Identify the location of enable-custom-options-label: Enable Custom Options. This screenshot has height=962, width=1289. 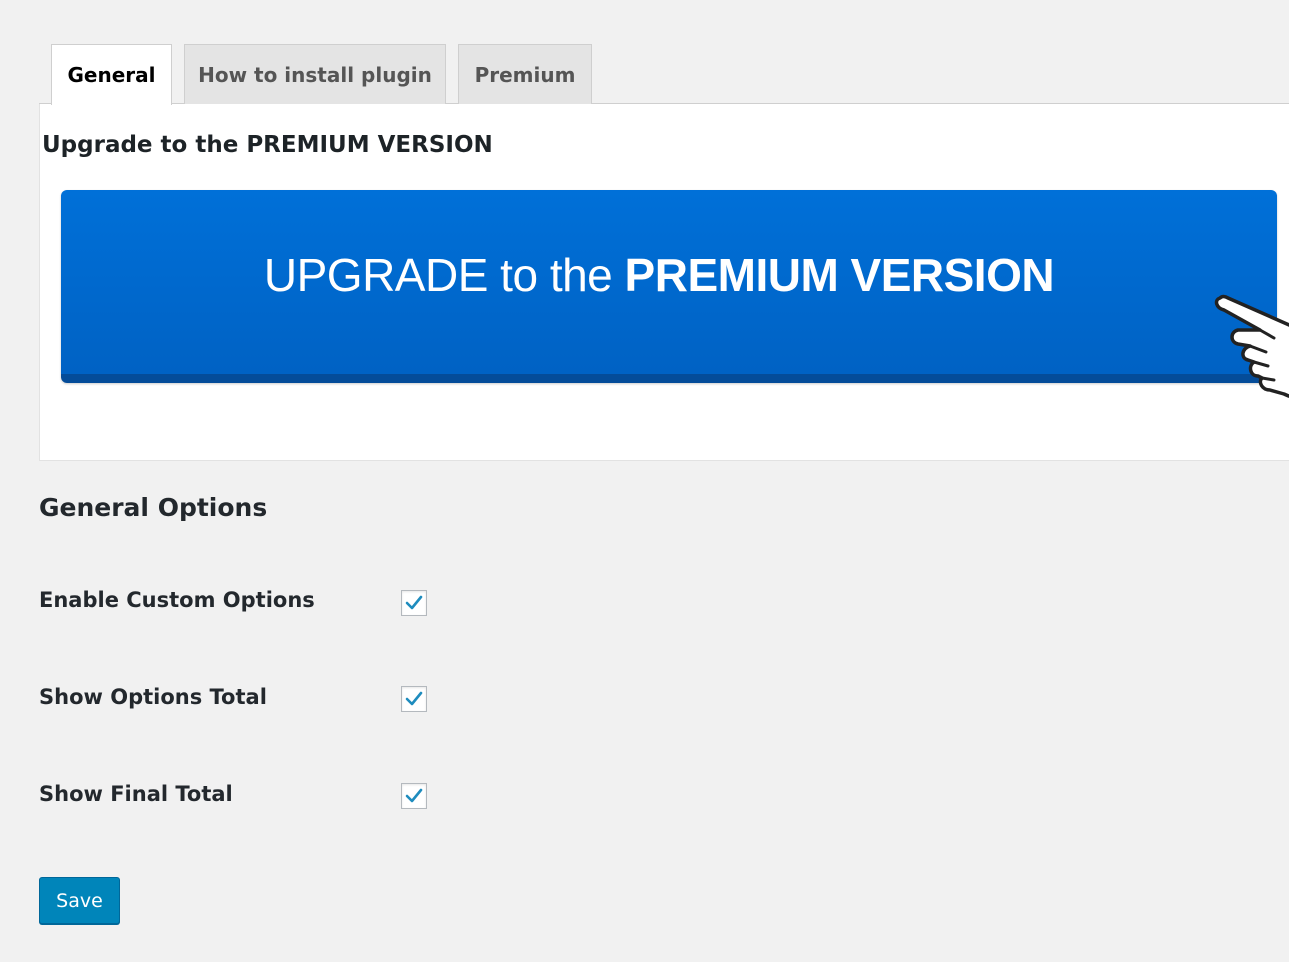
(177, 600).